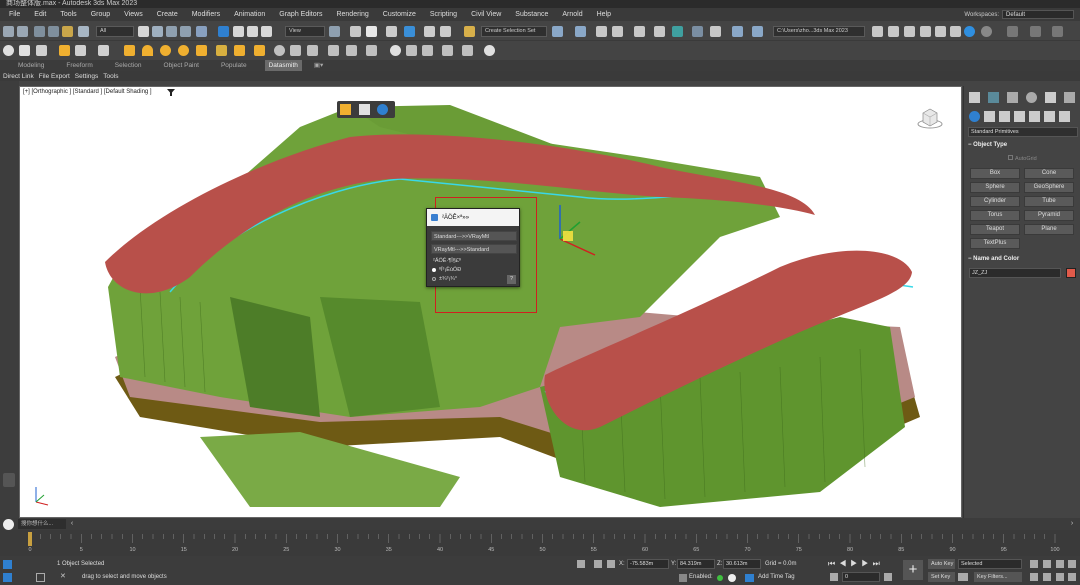 The width and height of the screenshot is (1080, 585). Describe the element at coordinates (909, 31) in the screenshot. I see `toolbar-tool-2-icon` at that location.